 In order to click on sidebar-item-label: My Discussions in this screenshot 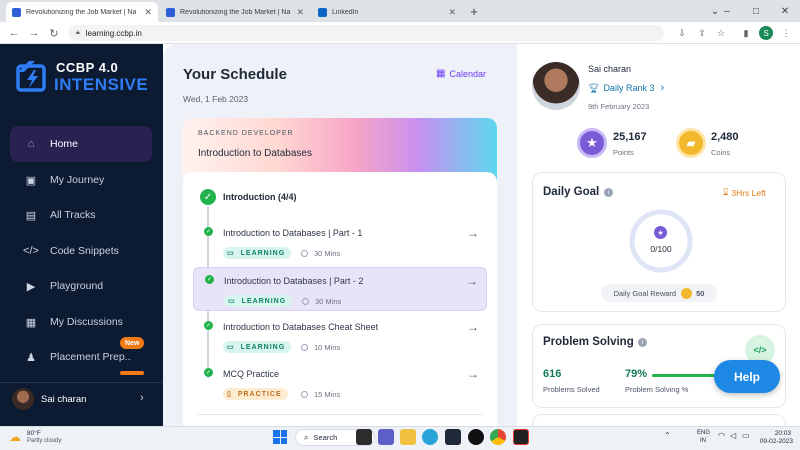, I will do `click(86, 322)`.